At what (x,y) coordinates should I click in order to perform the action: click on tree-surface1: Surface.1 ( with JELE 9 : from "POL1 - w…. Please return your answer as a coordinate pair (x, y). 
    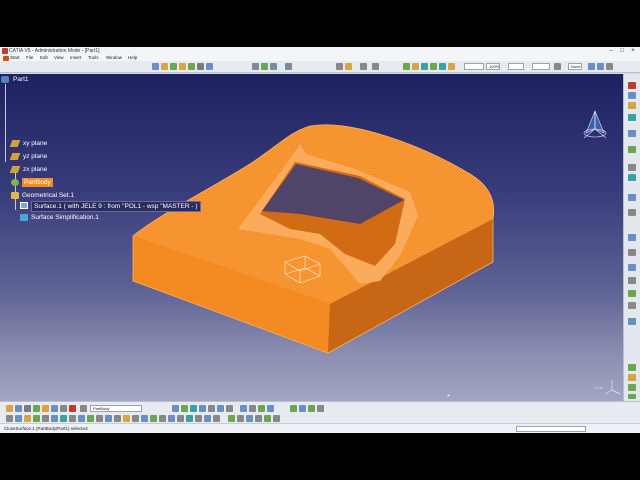
    Looking at the image, I should click on (116, 206).